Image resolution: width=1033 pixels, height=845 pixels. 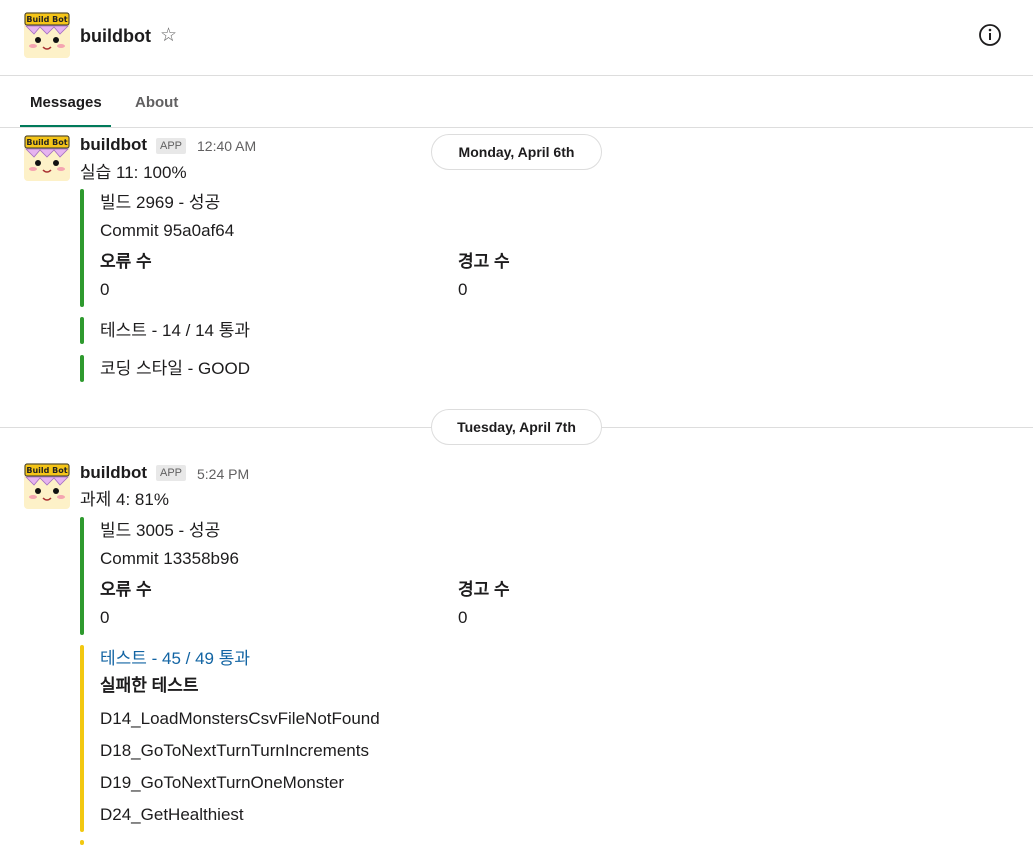 I want to click on commit-id: Commit 95a0af64, so click(x=167, y=230).